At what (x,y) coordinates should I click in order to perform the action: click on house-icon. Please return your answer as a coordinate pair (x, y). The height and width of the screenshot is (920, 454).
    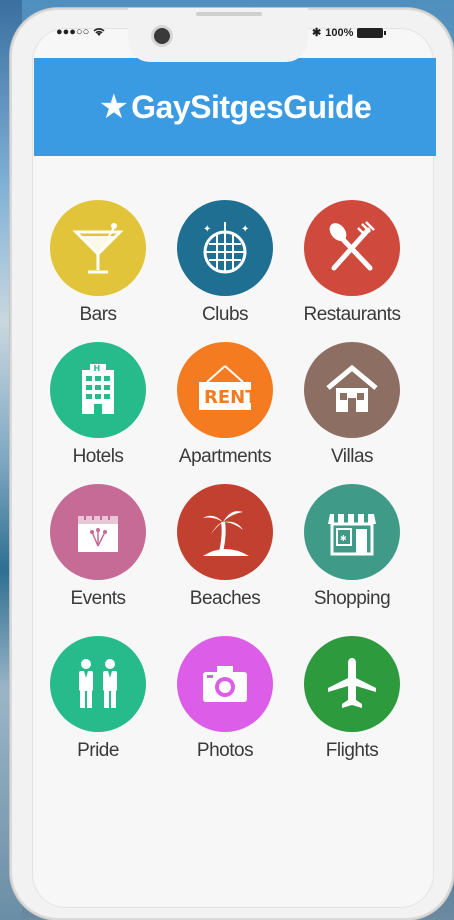
    Looking at the image, I should click on (352, 390).